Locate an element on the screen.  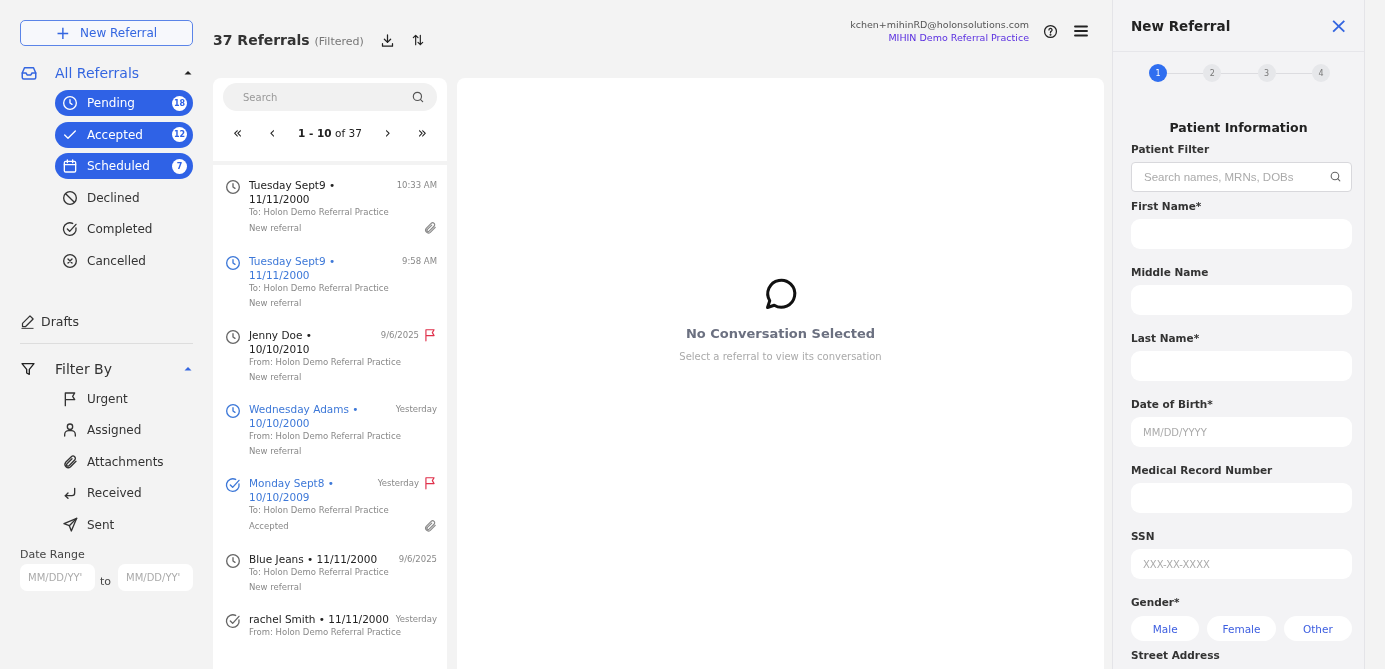
filter-option: Received is located at coordinates (124, 493).